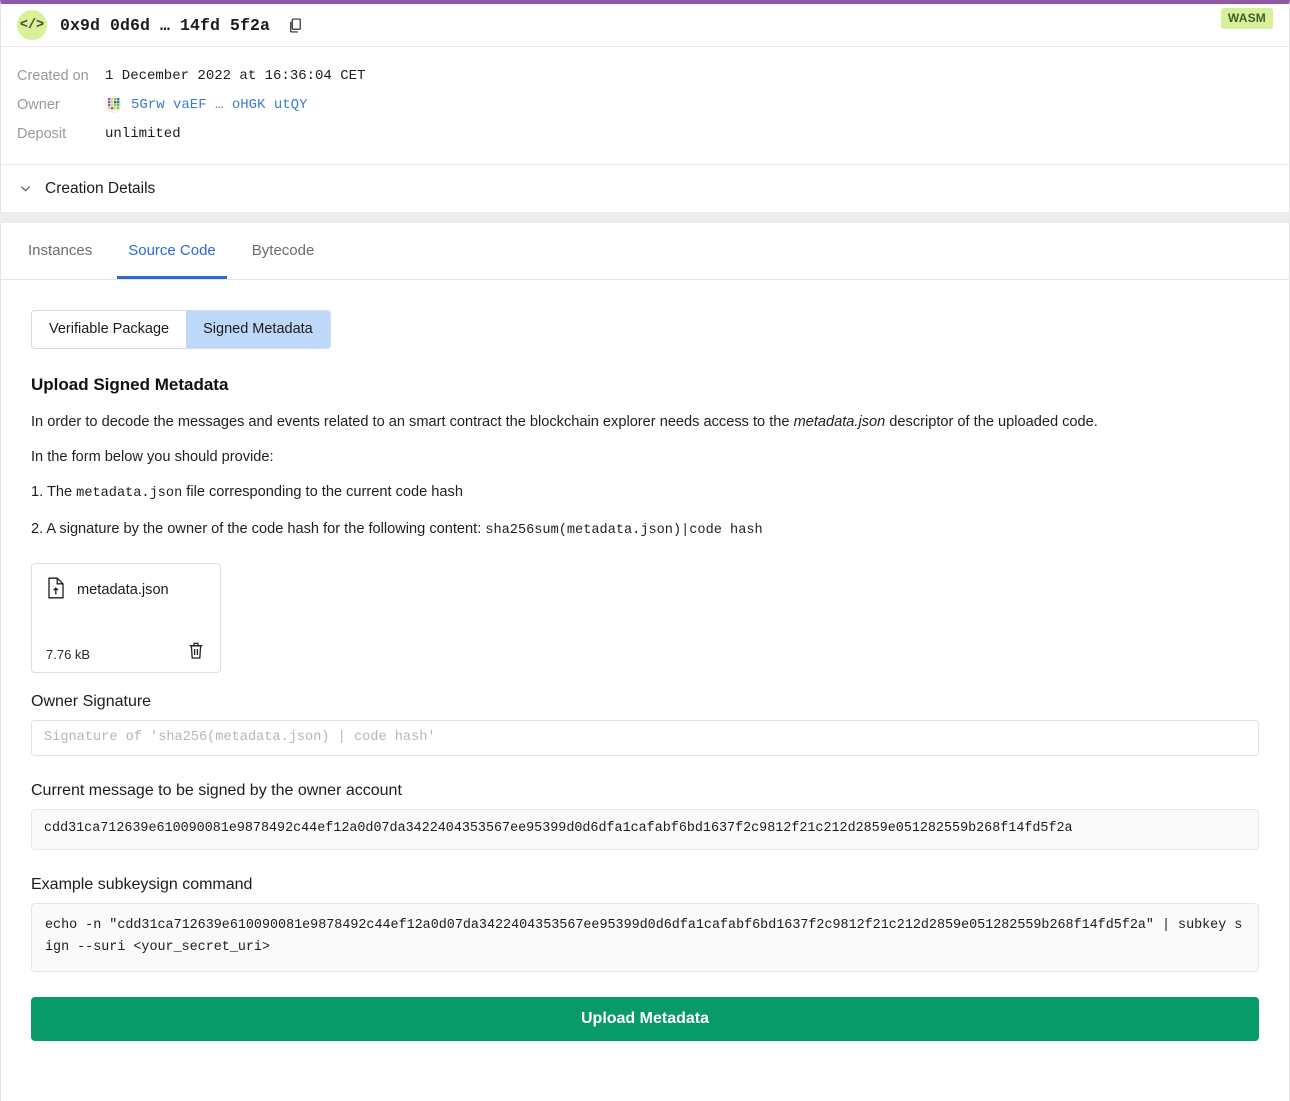 Image resolution: width=1290 pixels, height=1101 pixels. What do you see at coordinates (126, 617) in the screenshot?
I see `uploaded-file-card: metadata.json 7.76 kB` at bounding box center [126, 617].